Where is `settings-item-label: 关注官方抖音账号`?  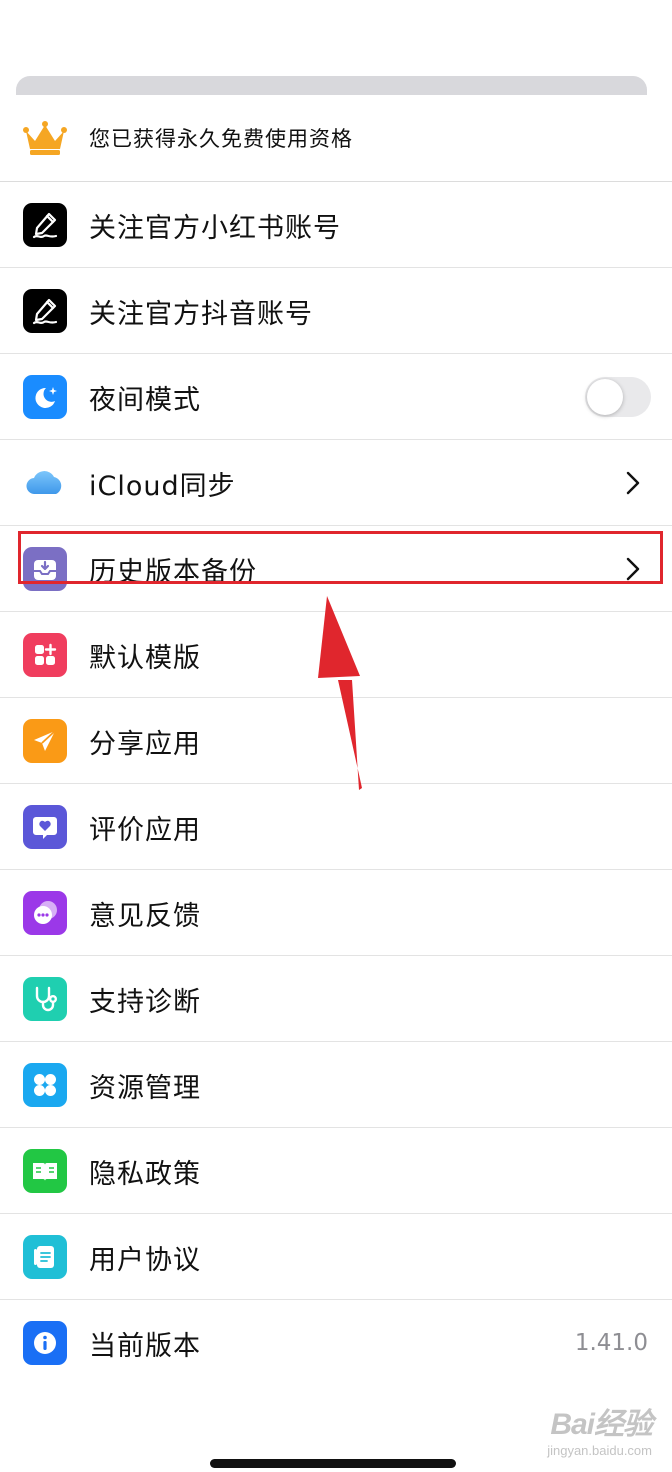 settings-item-label: 关注官方抖音账号 is located at coordinates (201, 314).